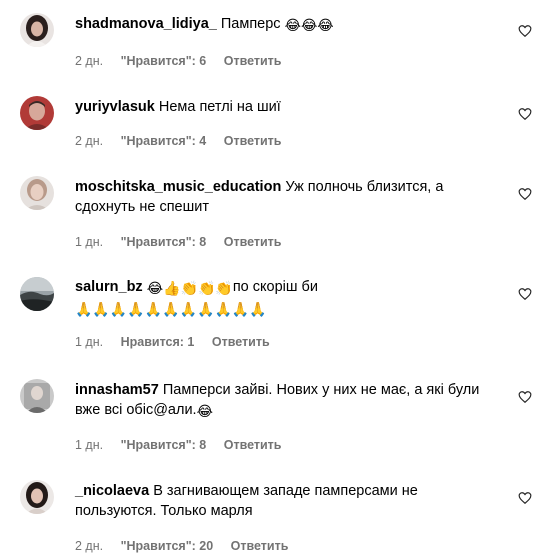  Describe the element at coordinates (167, 546) in the screenshot. I see `comment-likes: "Нравится": 20` at that location.